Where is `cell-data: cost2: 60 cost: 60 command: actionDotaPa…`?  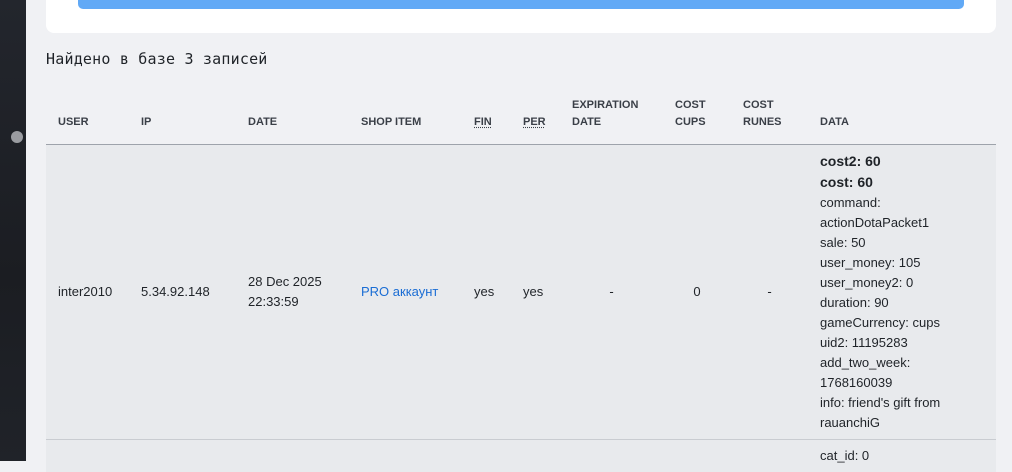 cell-data: cost2: 60 cost: 60 command: actionDotaPa… is located at coordinates (902, 292).